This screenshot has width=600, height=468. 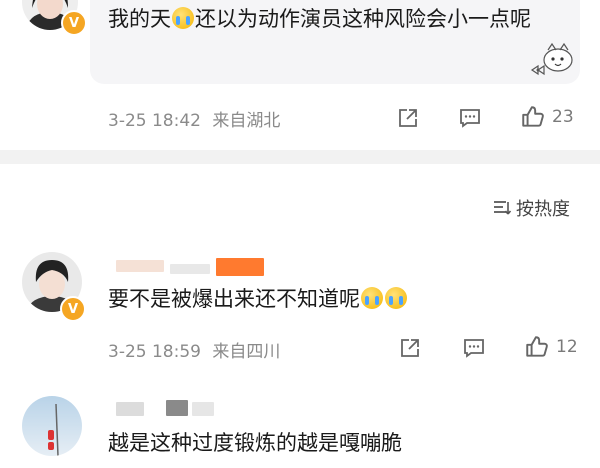 I want to click on like-count: 23, so click(x=563, y=117).